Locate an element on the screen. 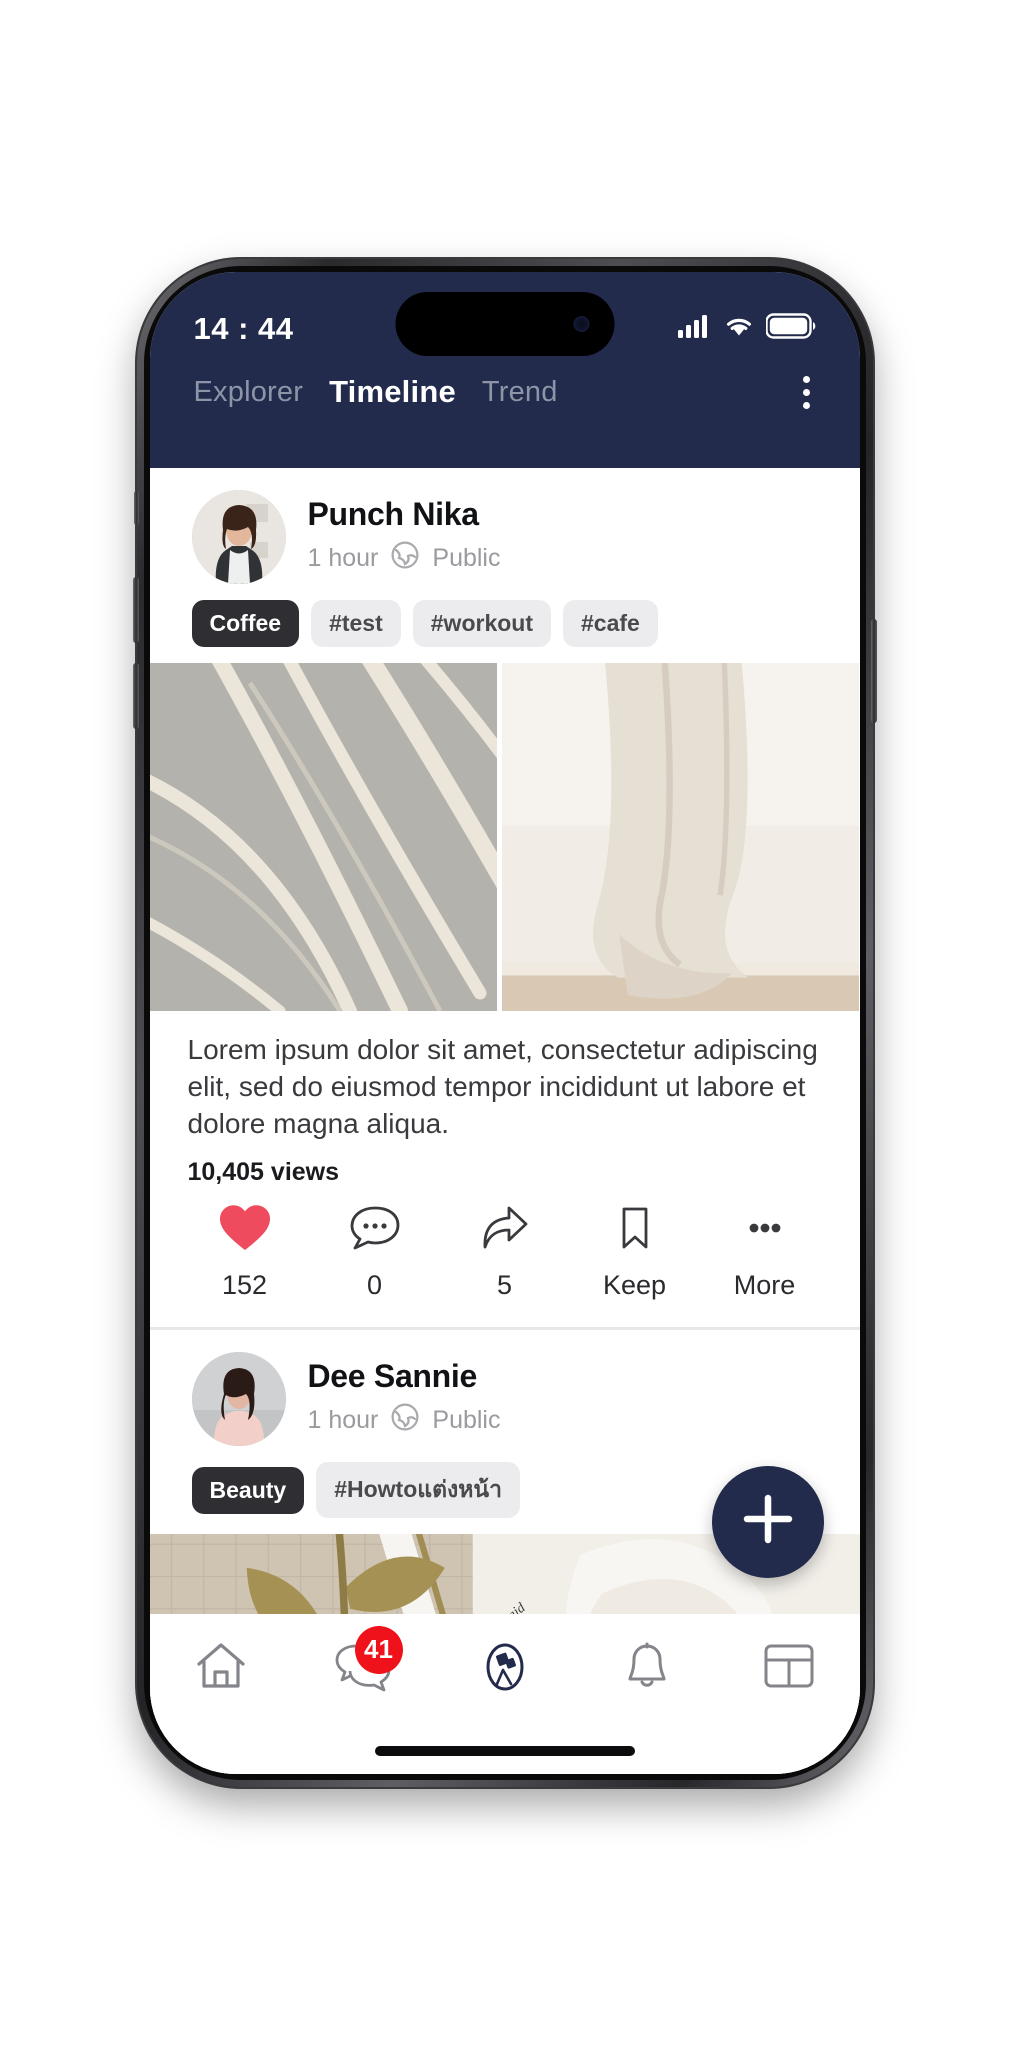  nav-item-layout is located at coordinates (789, 1668).